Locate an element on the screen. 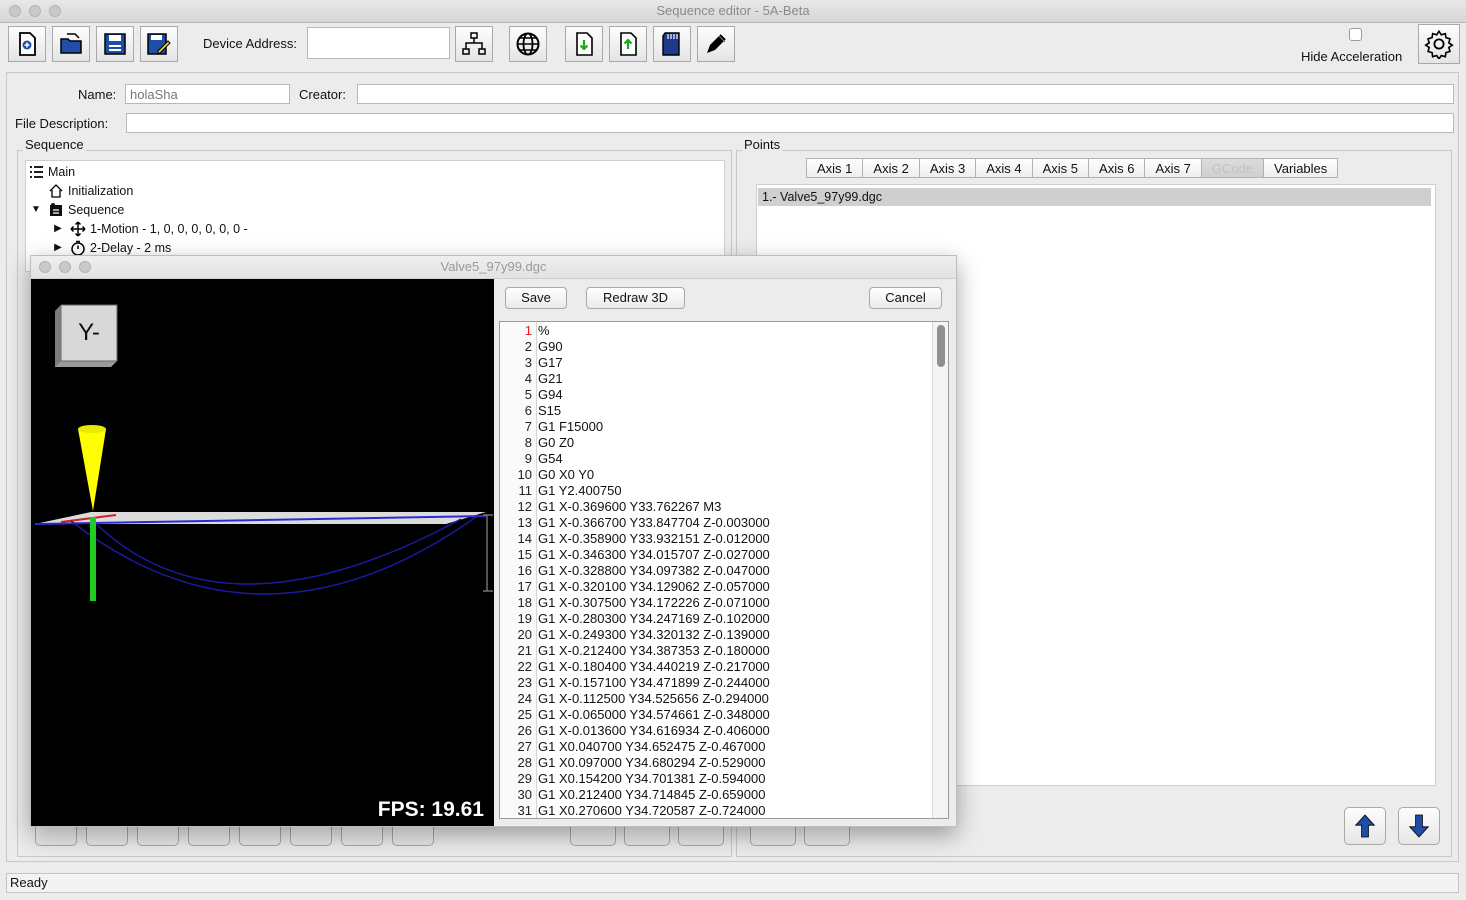 This screenshot has height=900, width=1466. save-as-button is located at coordinates (159, 44).